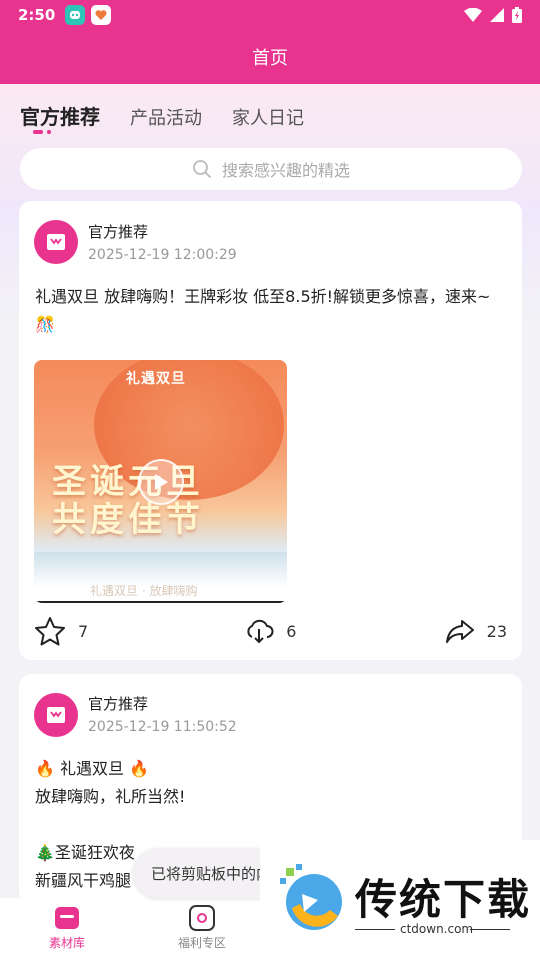 The height and width of the screenshot is (960, 540). Describe the element at coordinates (166, 120) in the screenshot. I see `tab-product-activities: 产品活动` at that location.